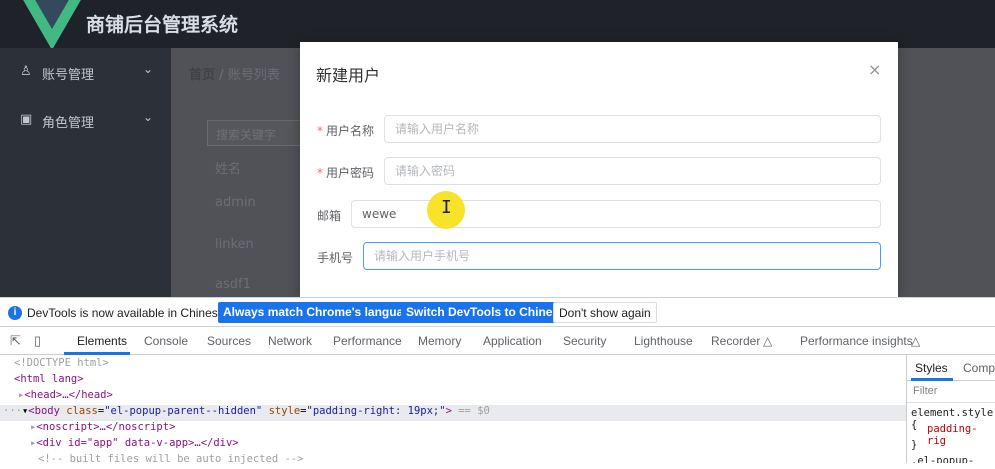 The image size is (995, 469). What do you see at coordinates (229, 341) in the screenshot?
I see `tab-sources: Sources` at bounding box center [229, 341].